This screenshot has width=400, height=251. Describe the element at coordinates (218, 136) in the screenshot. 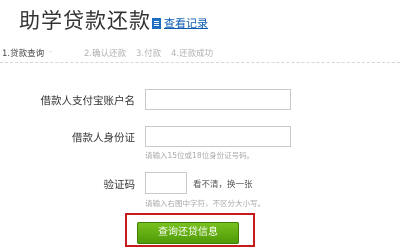

I see `id-card-input` at that location.